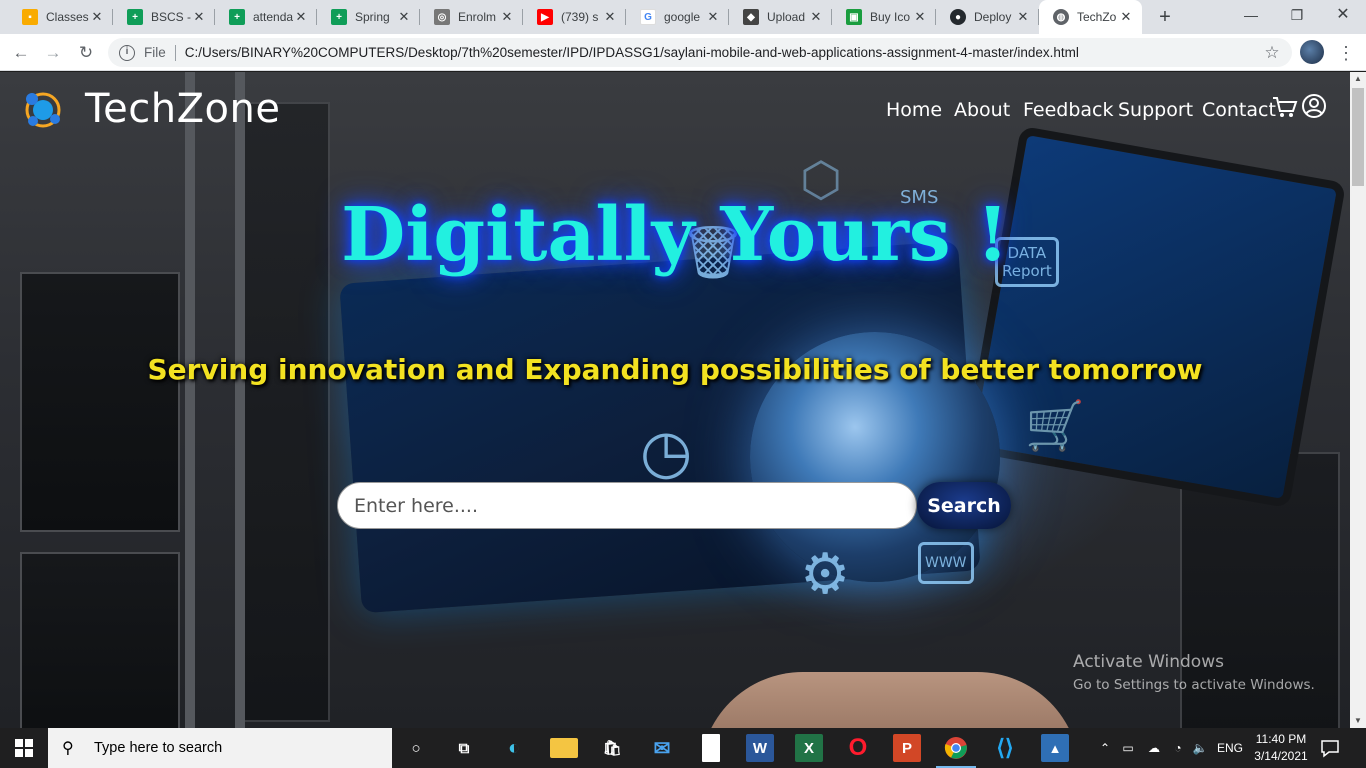 This screenshot has width=1366, height=768. Describe the element at coordinates (1281, 756) in the screenshot. I see `clock-date: 3/14/2021` at that location.